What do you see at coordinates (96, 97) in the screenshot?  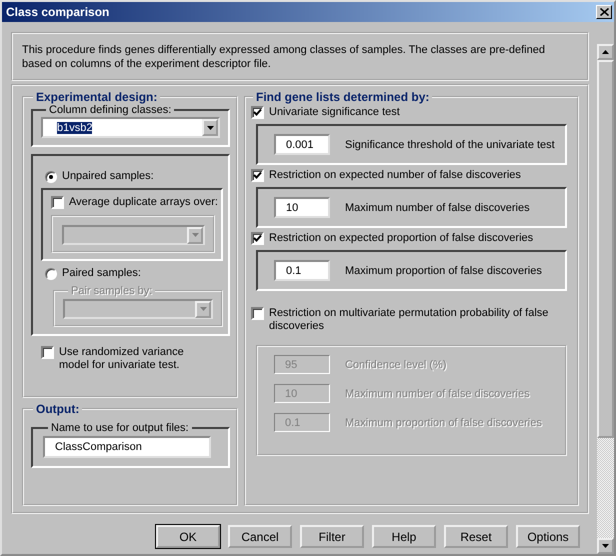 I see `group-title: Experimental design:` at bounding box center [96, 97].